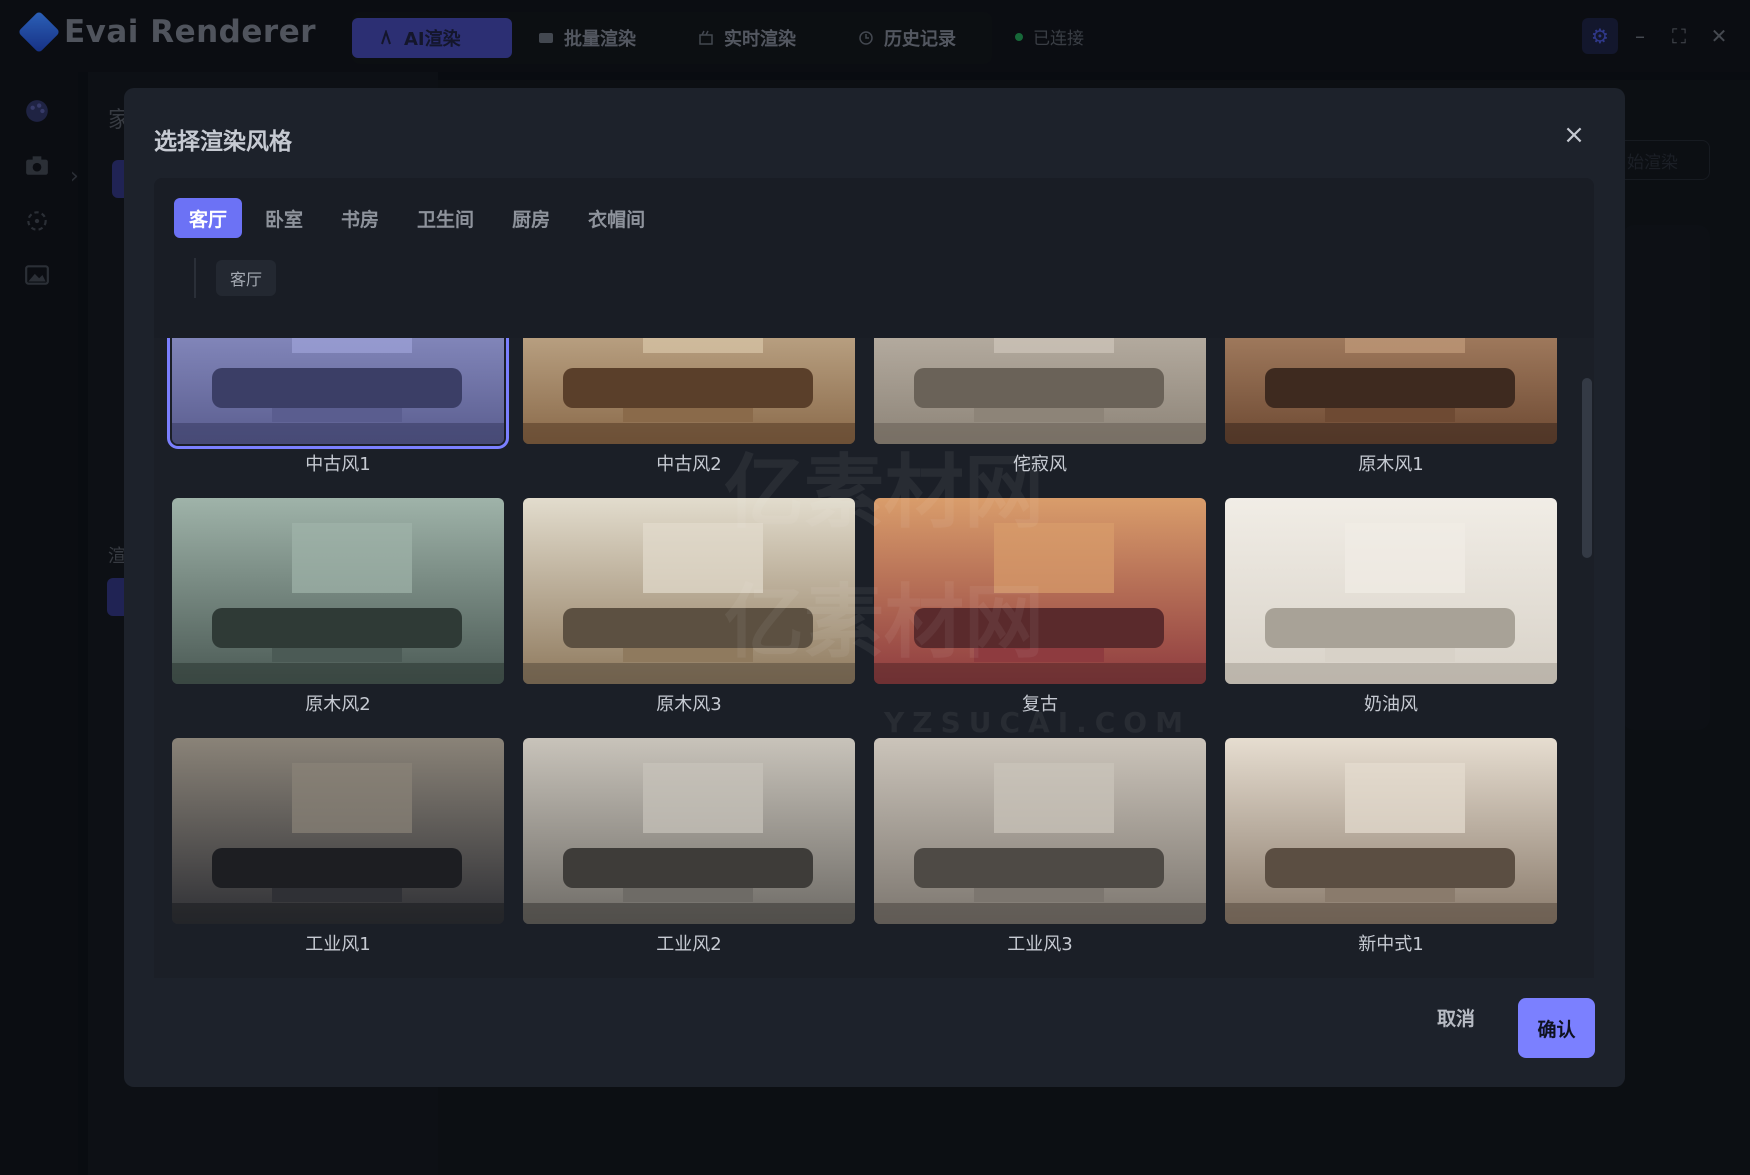  I want to click on sub-category-tag: 客厅, so click(246, 278).